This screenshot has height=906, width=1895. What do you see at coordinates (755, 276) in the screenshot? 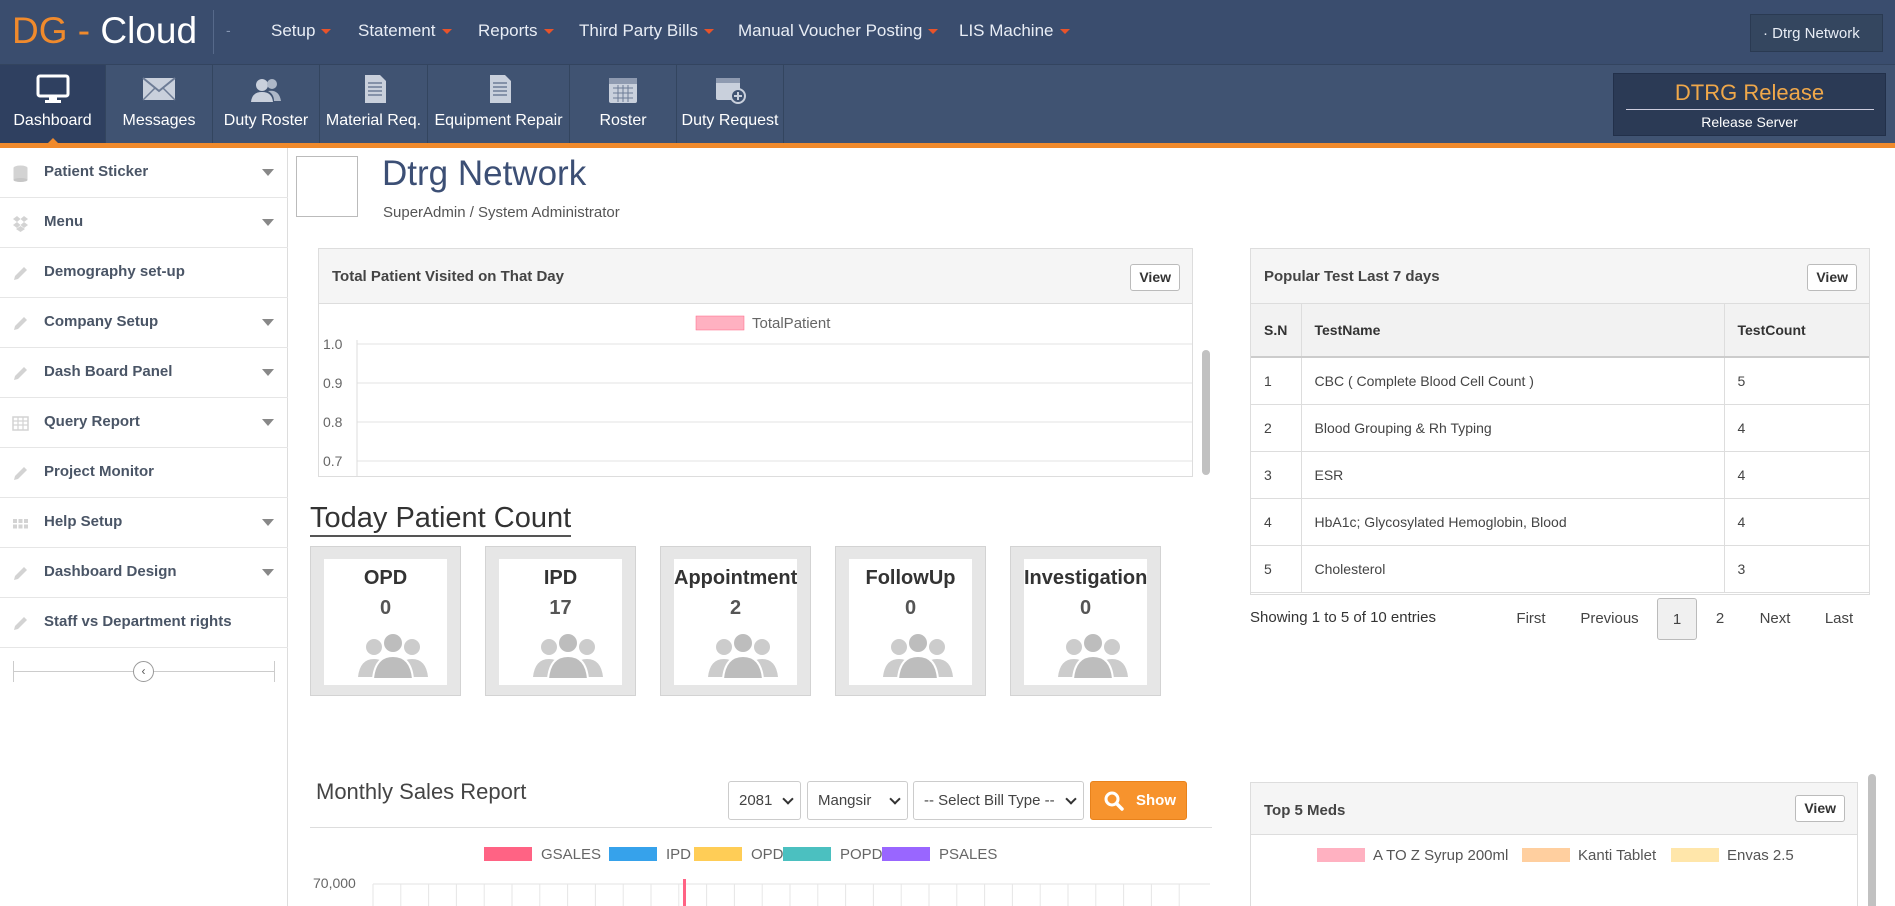
I see `panel-header: Total Patient Visited on That Day View` at bounding box center [755, 276].